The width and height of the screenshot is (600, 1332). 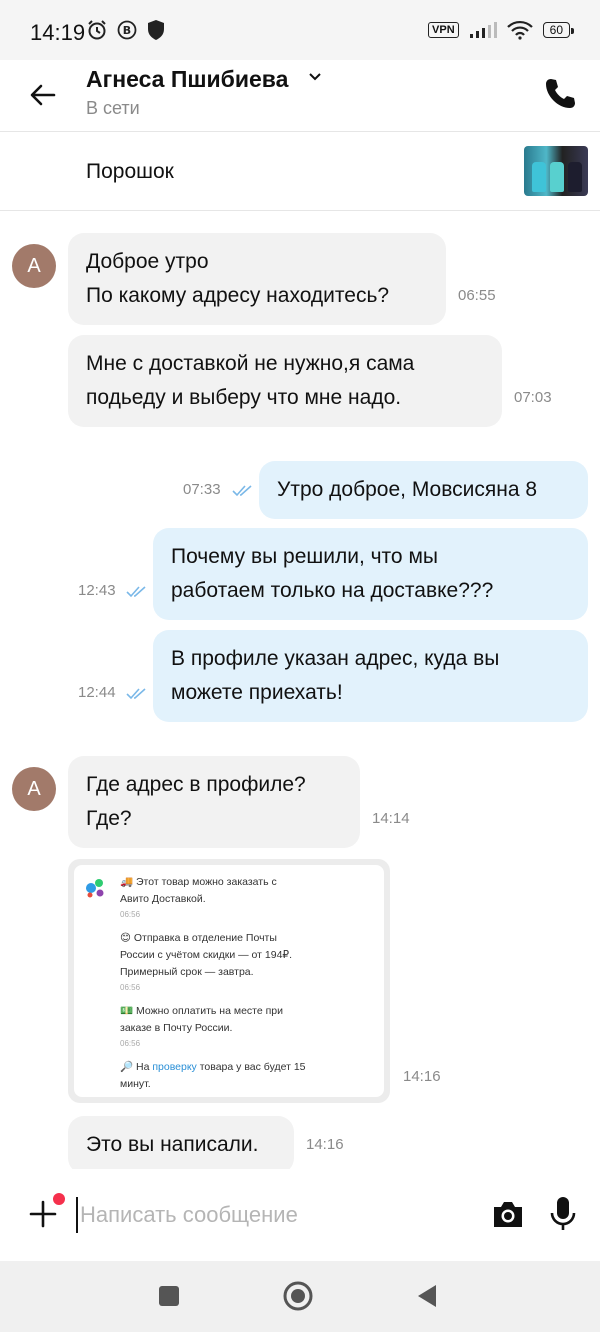 I want to click on status-icons-right: VPN 60, so click(x=501, y=30).